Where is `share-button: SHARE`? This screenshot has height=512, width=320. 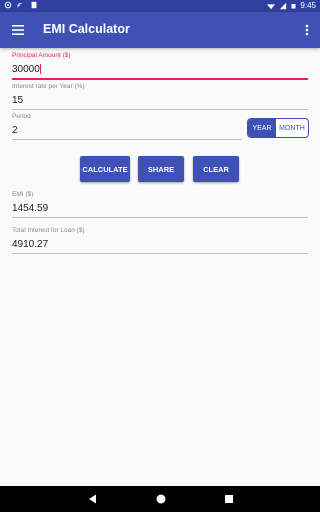
share-button: SHARE is located at coordinates (161, 169).